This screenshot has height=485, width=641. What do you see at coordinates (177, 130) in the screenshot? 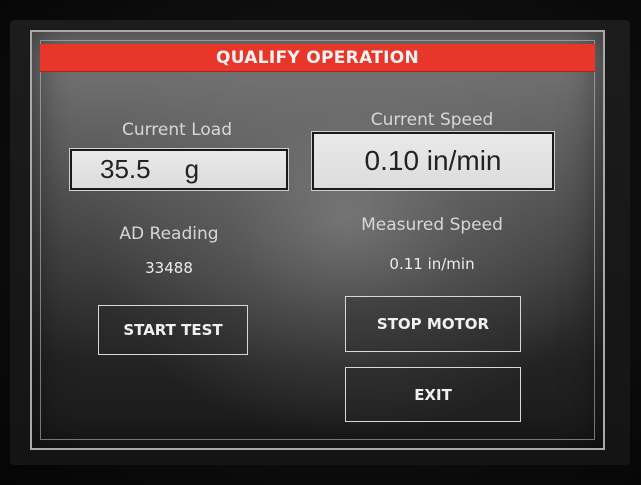
I see `current-load-label: Current Load` at bounding box center [177, 130].